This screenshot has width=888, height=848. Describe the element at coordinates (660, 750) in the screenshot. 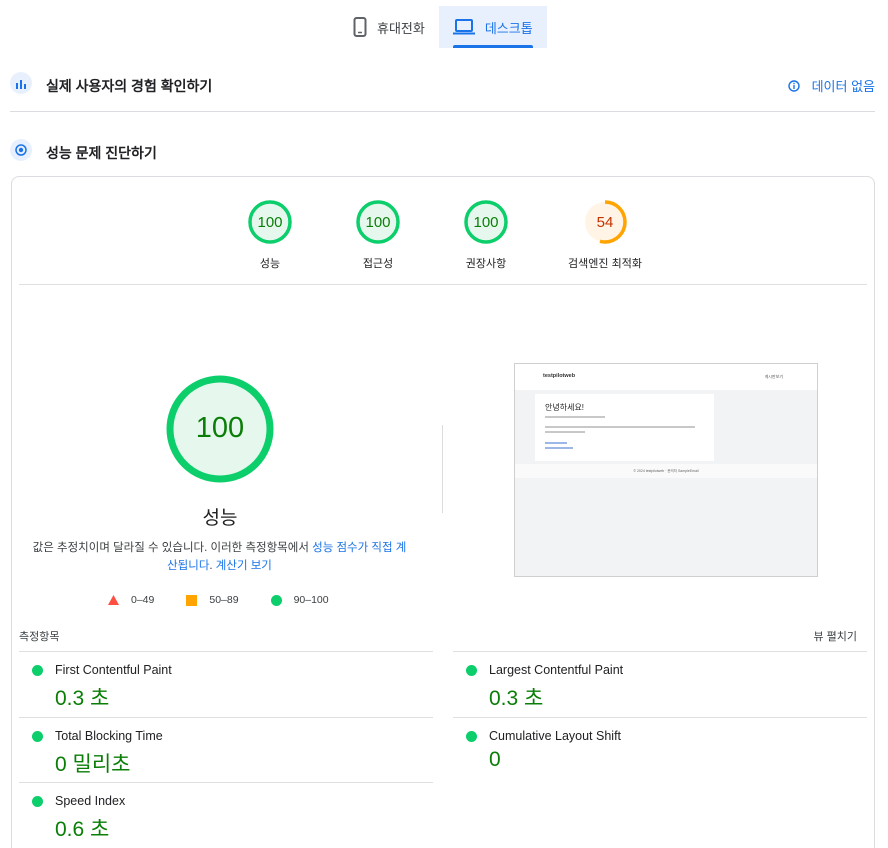

I see `metric-cls: Cumulative Layout Shift 0` at that location.